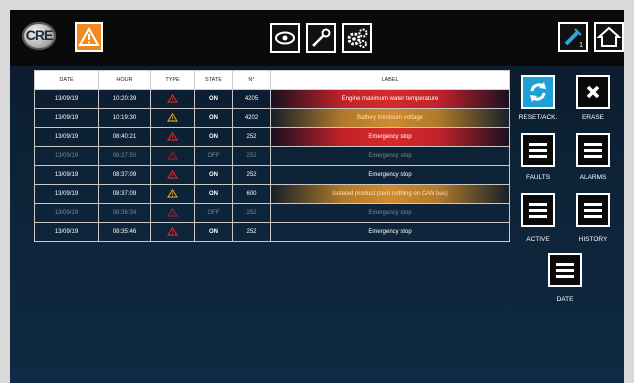 This screenshot has height=383, width=634. I want to click on table-row: 13/09/19 08:37:50 OFF 252 Emergency stop, so click(272, 156).